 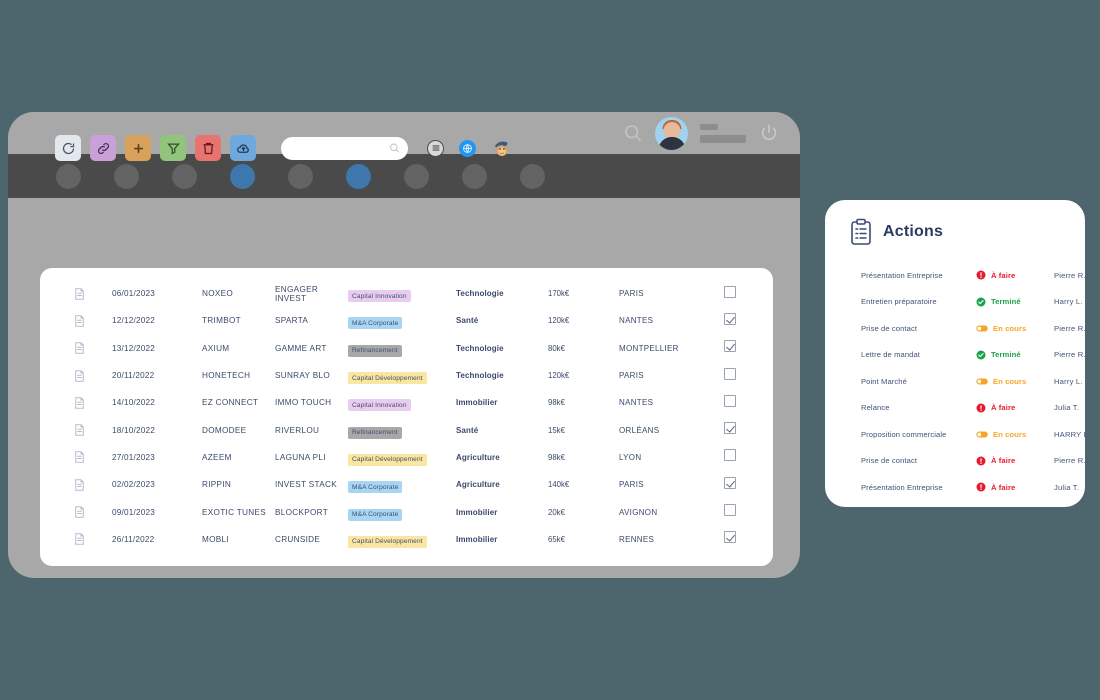 I want to click on cell-category: M&A Corporate, so click(x=402, y=512).